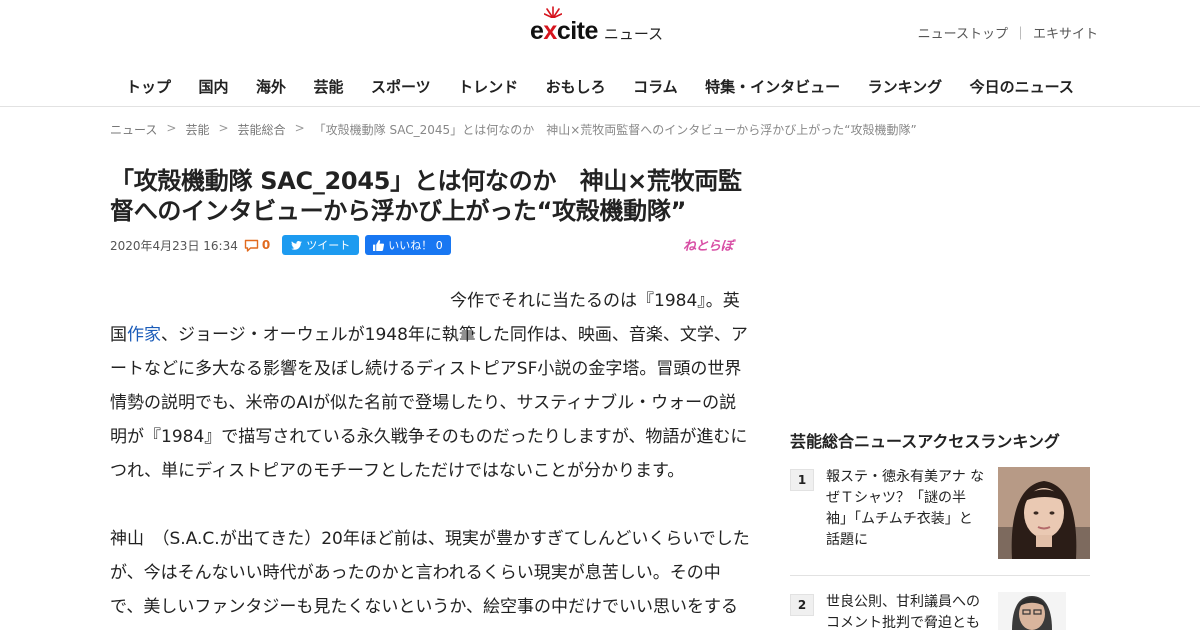 This screenshot has width=1200, height=630. Describe the element at coordinates (488, 86) in the screenshot. I see `nav-trend: トレンド` at that location.